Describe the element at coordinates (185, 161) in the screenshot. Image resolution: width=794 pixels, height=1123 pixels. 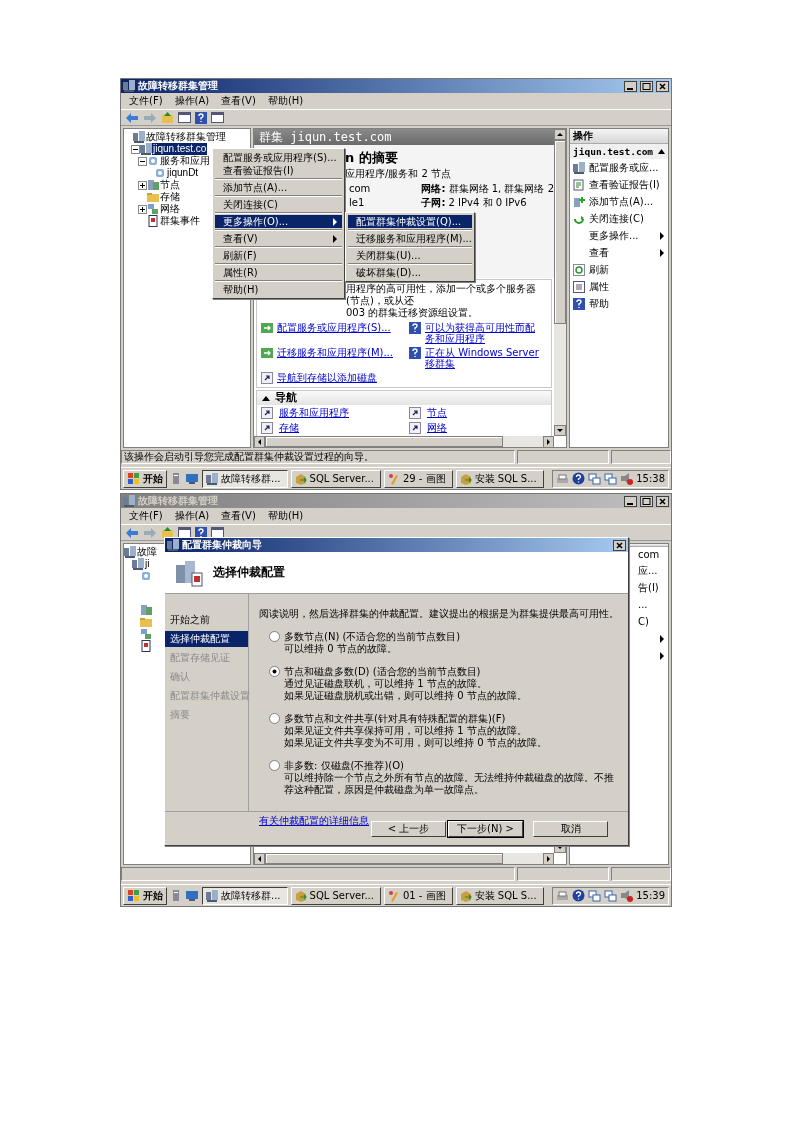
I see `tree-item: 服务和应用` at that location.